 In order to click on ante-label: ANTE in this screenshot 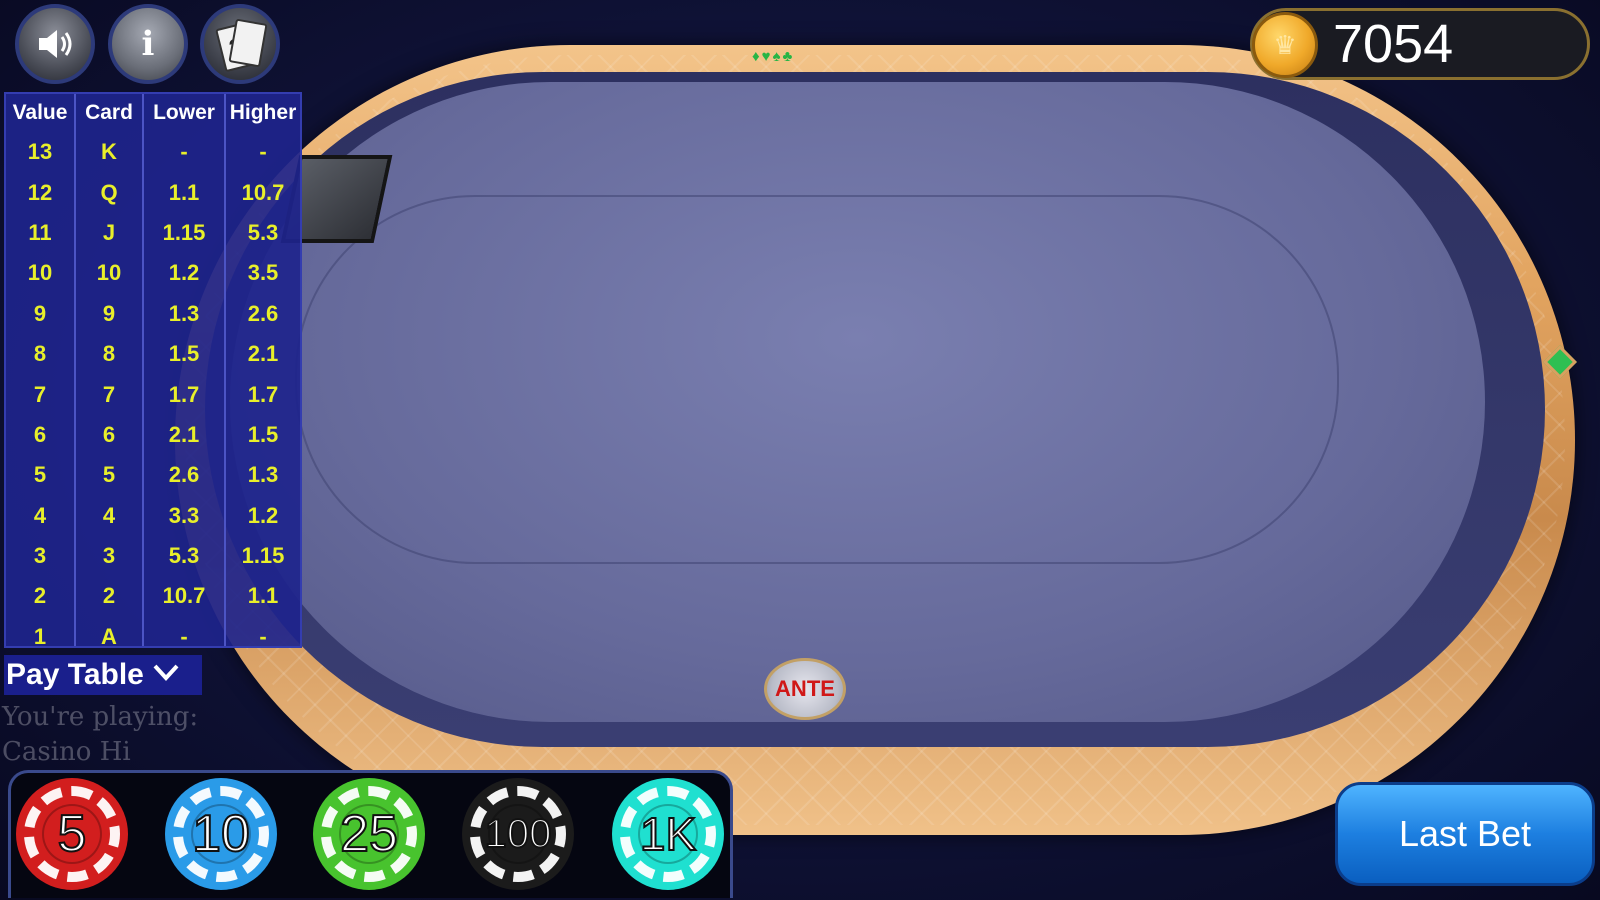, I will do `click(805, 688)`.